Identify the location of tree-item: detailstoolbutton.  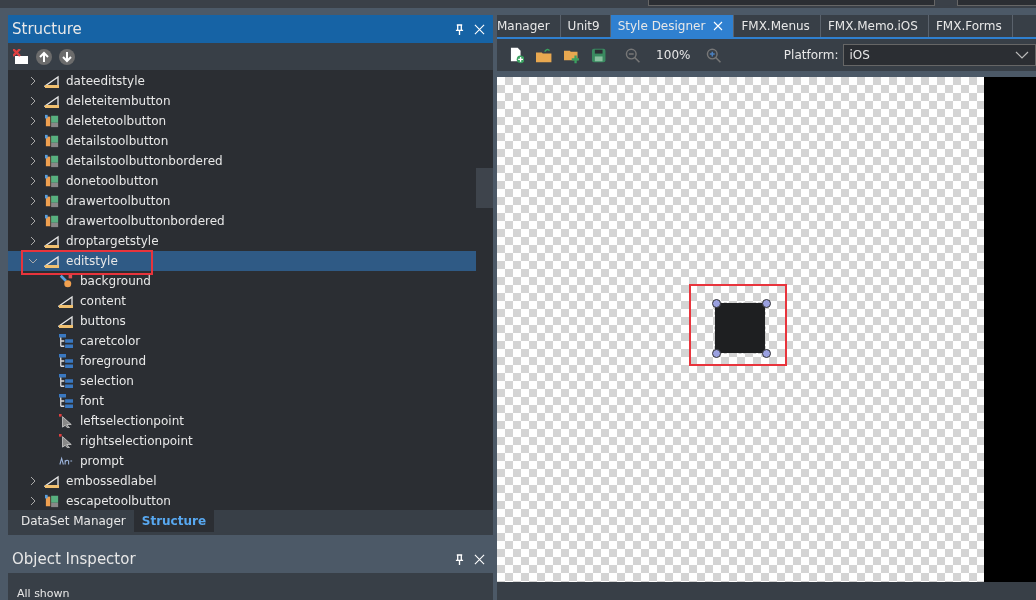
(242, 141).